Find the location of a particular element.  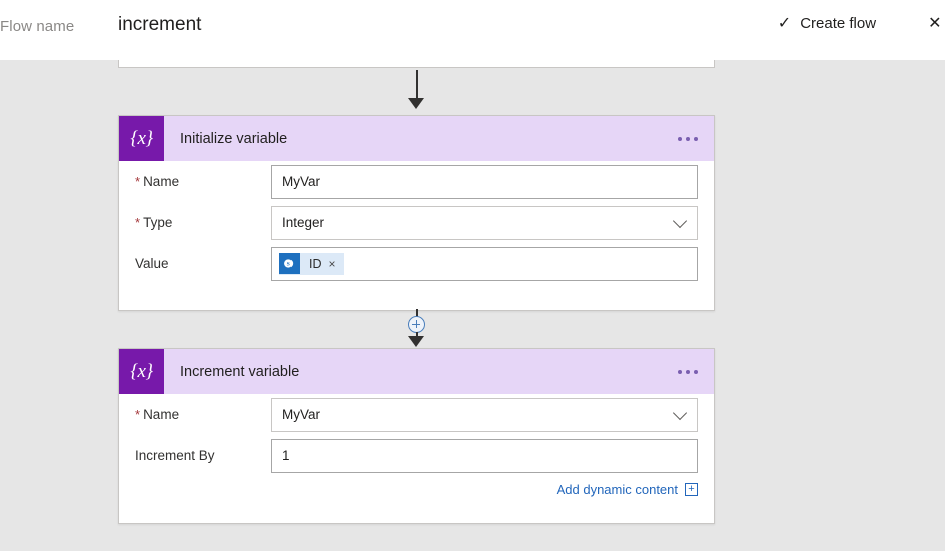

close-icon: ✕ is located at coordinates (935, 23).